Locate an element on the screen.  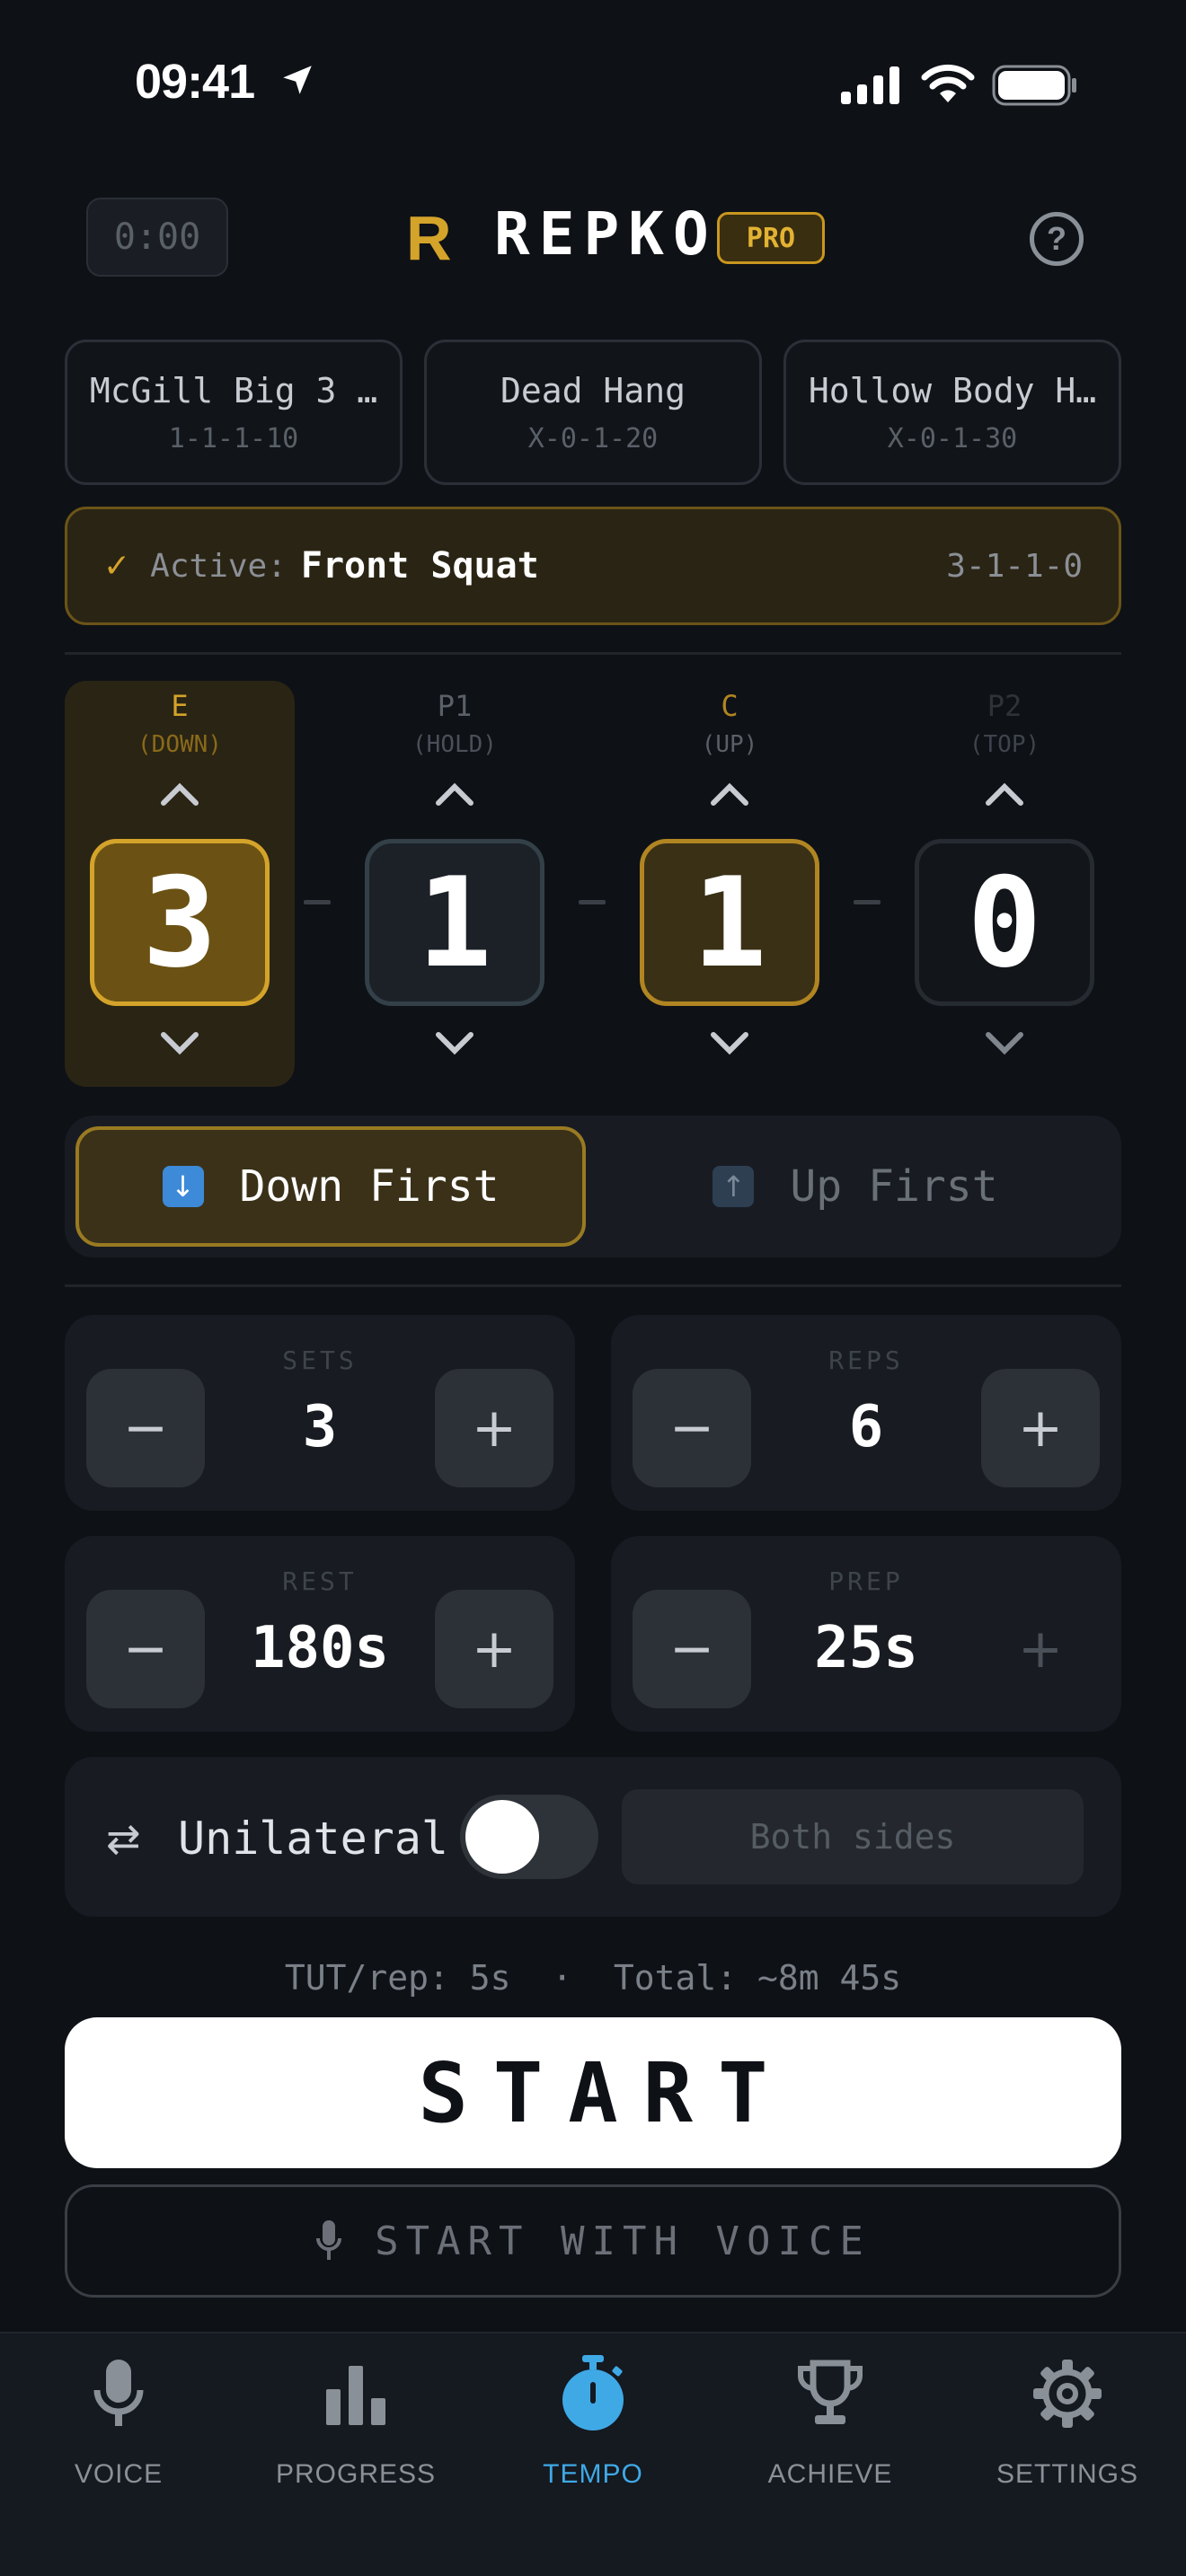
active-tempo-code: 3-1-1-0 is located at coordinates (1014, 566).